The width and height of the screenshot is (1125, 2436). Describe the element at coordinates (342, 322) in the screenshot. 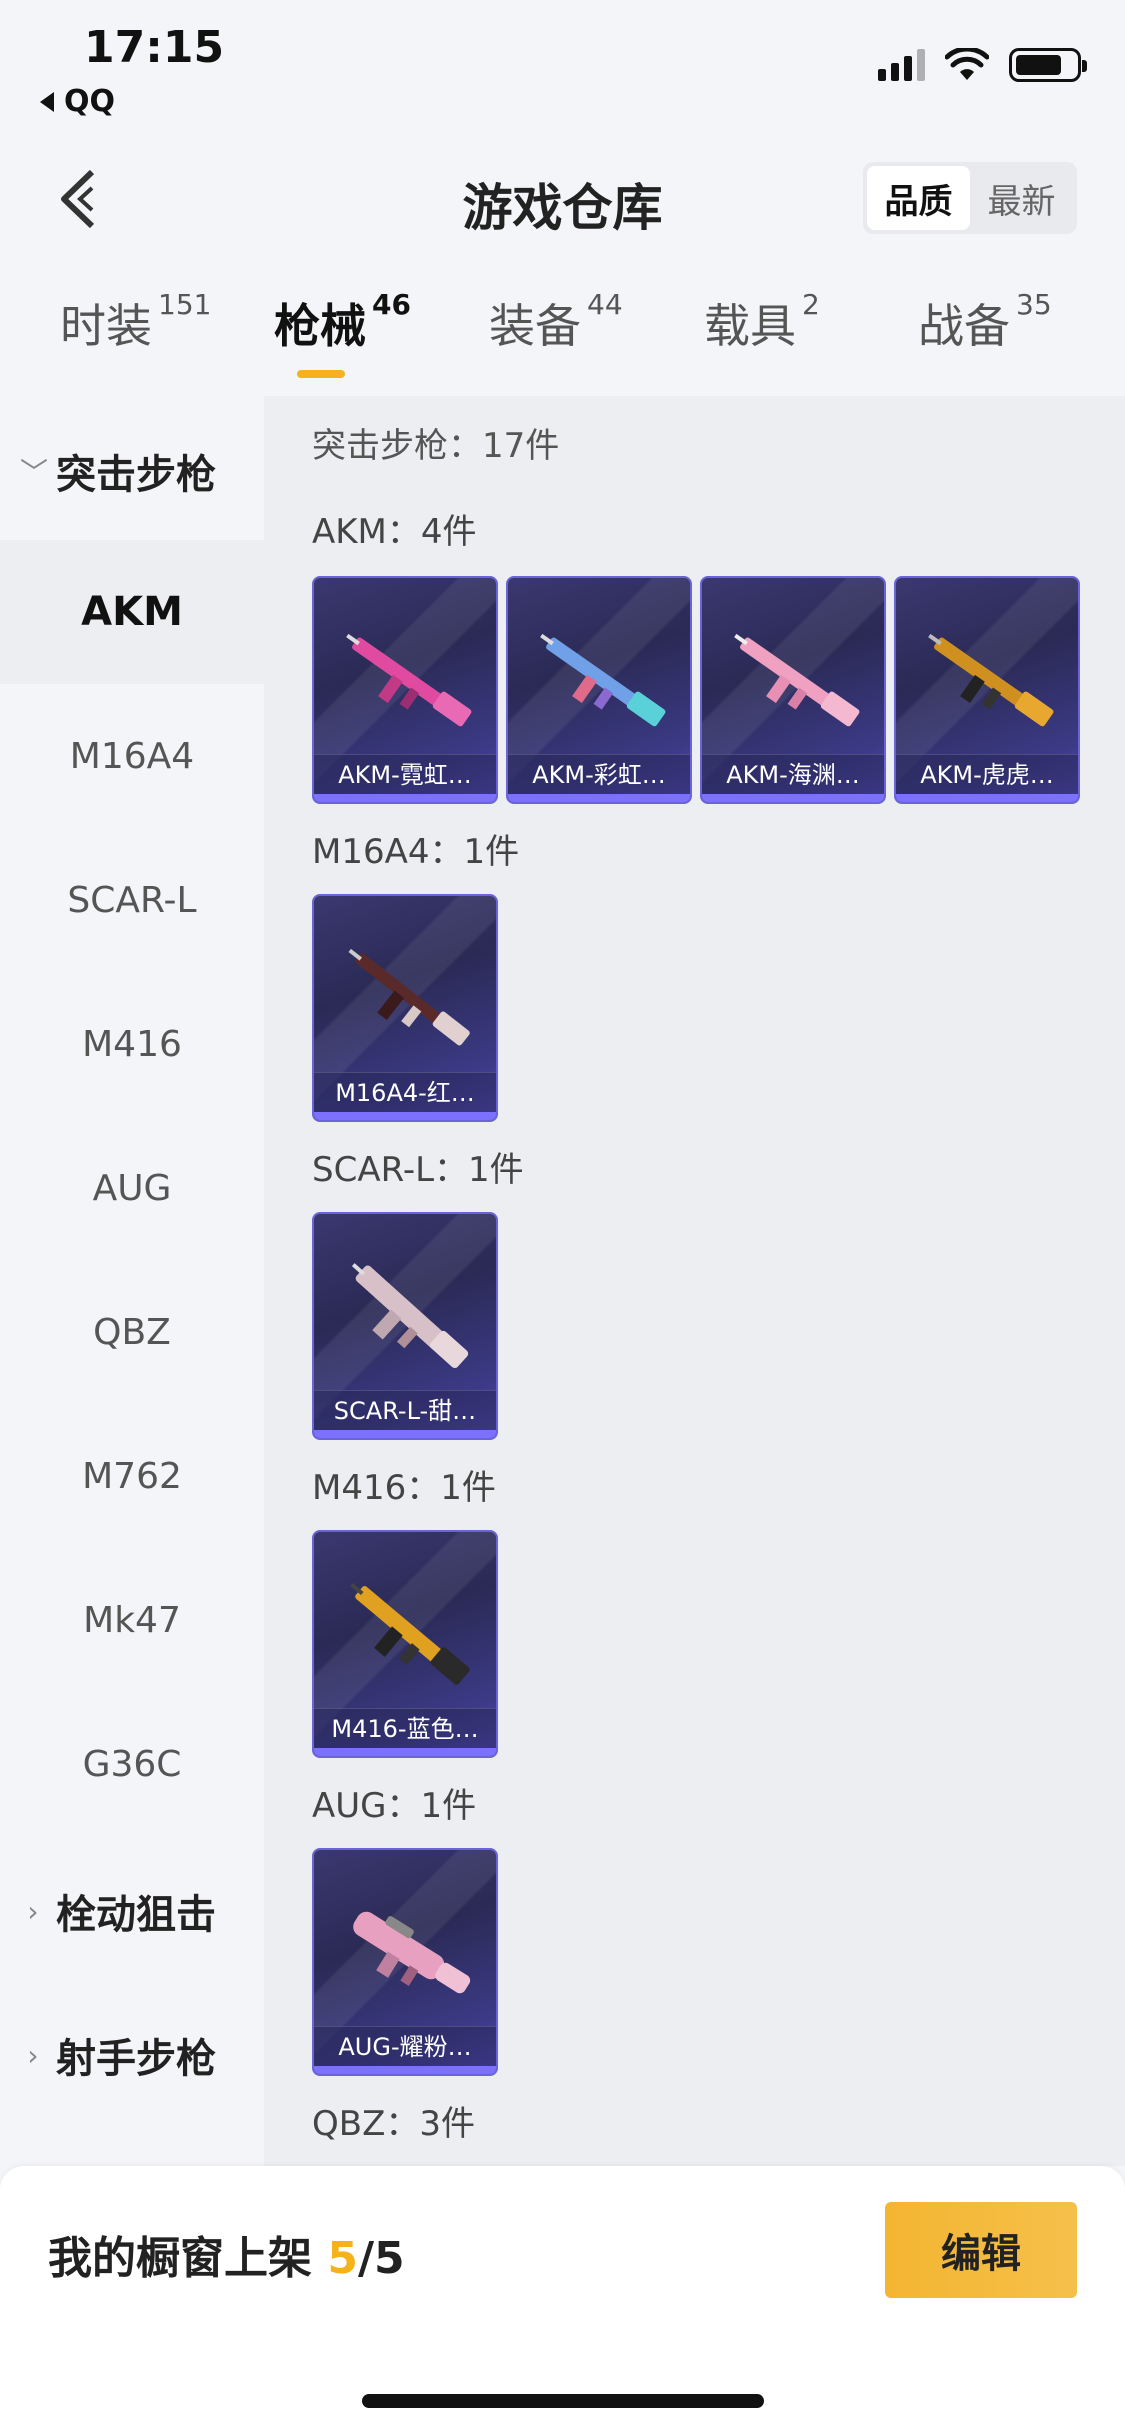

I see `tab-guns: 枪械 46` at that location.